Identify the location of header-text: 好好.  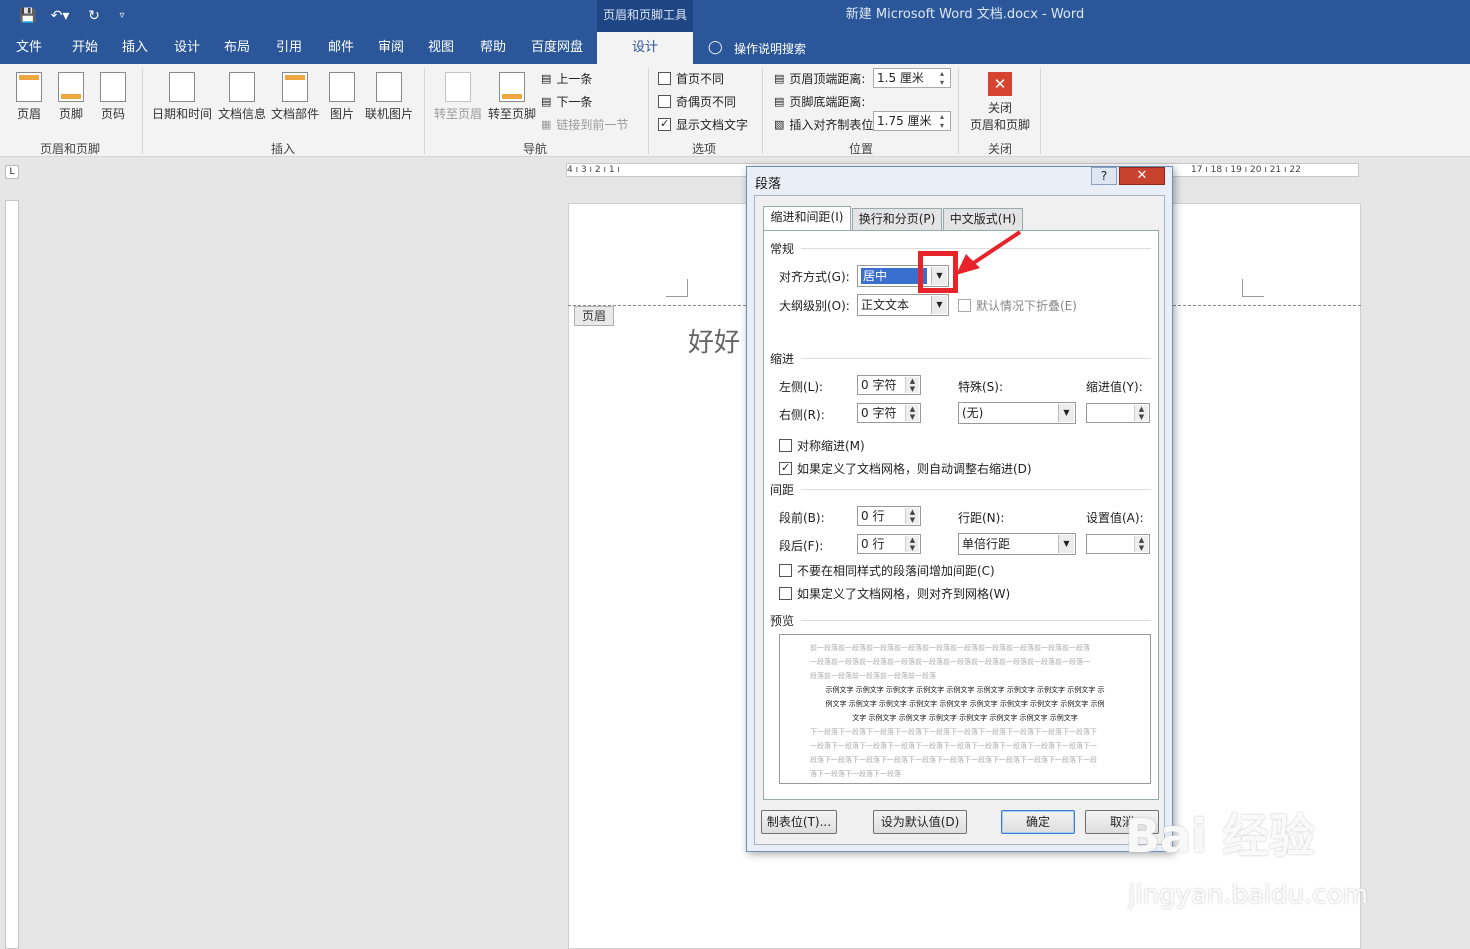
(714, 340).